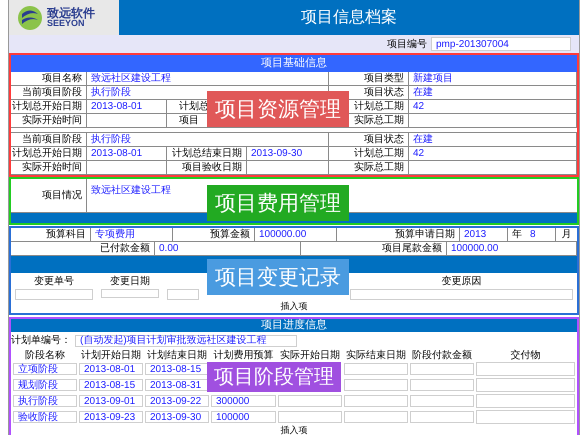 This screenshot has width=585, height=435. What do you see at coordinates (66, 235) in the screenshot?
I see `field-label: 预算科目` at bounding box center [66, 235].